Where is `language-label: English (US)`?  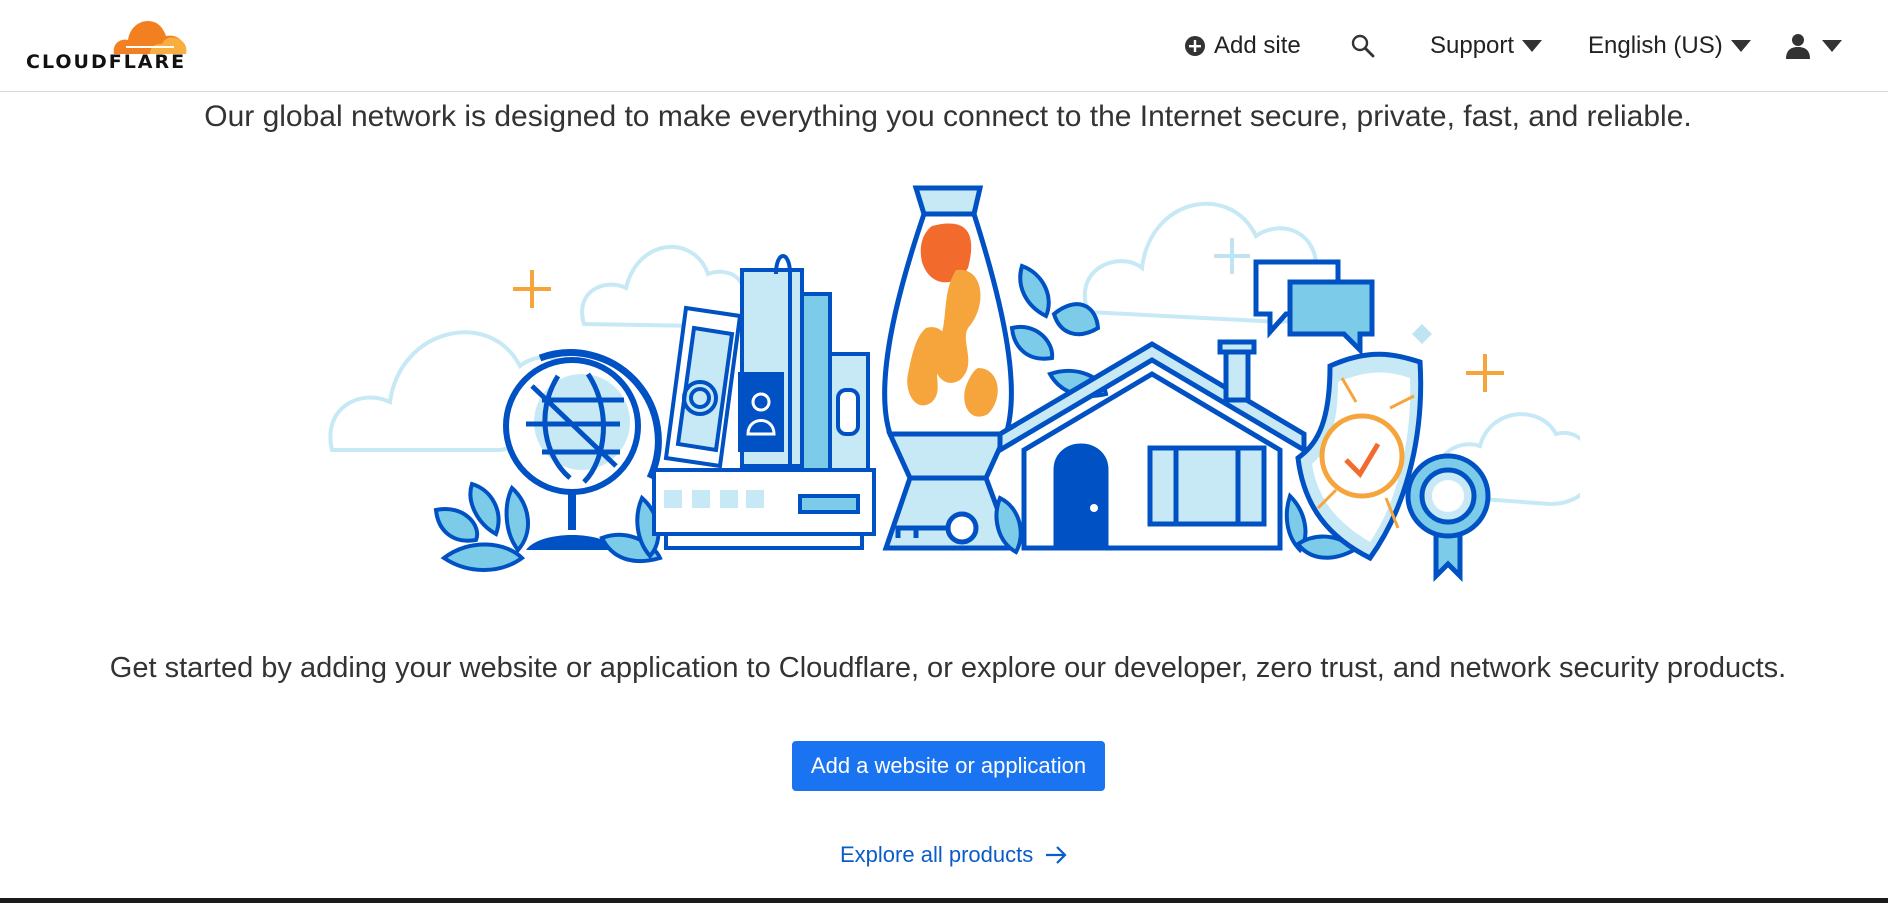
language-label: English (US) is located at coordinates (1655, 45).